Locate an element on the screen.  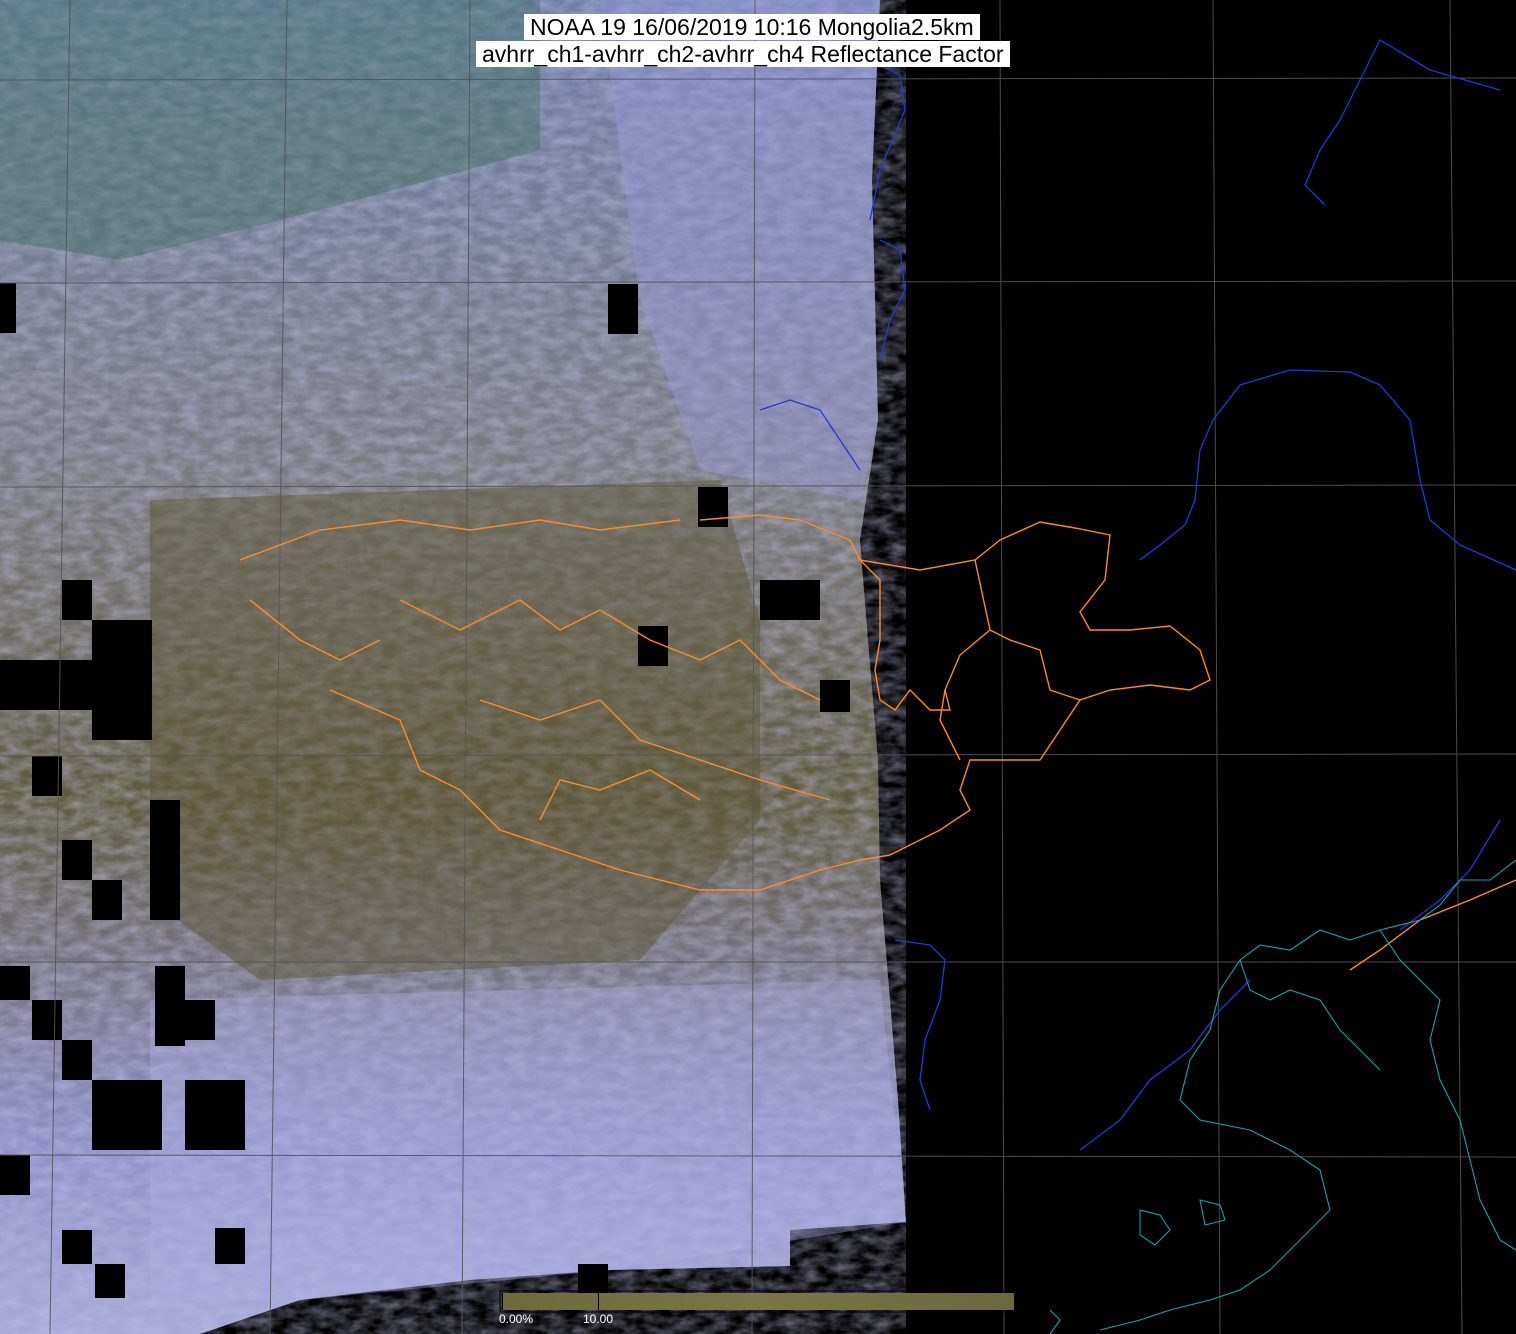
colorbar-tick-min is located at coordinates (502, 1301).